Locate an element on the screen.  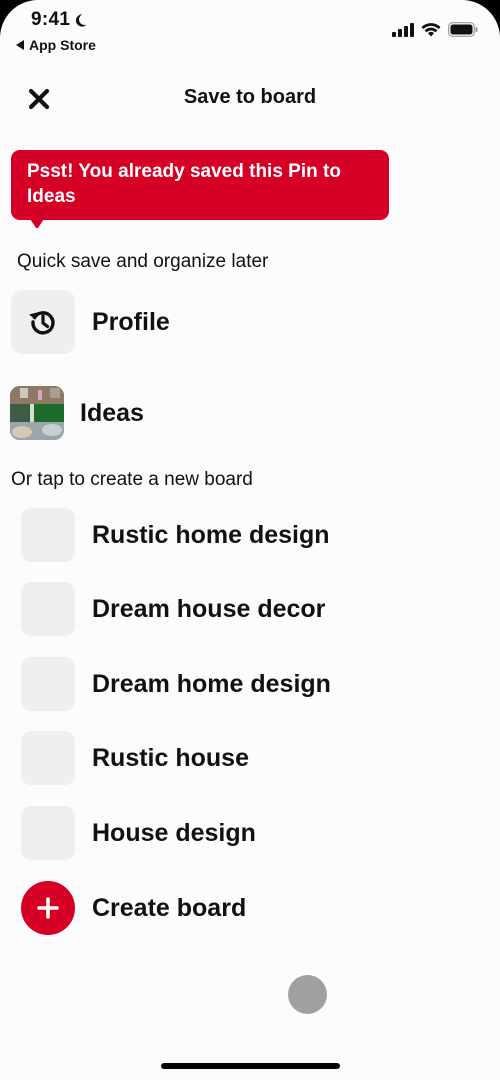
create-board-button: Create board is located at coordinates (260, 908).